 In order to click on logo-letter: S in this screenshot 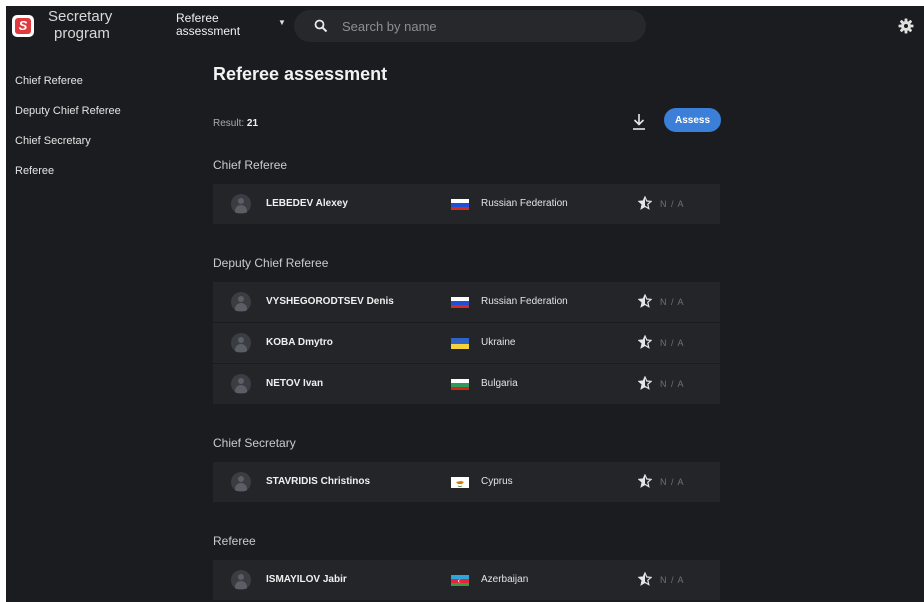, I will do `click(23, 26)`.